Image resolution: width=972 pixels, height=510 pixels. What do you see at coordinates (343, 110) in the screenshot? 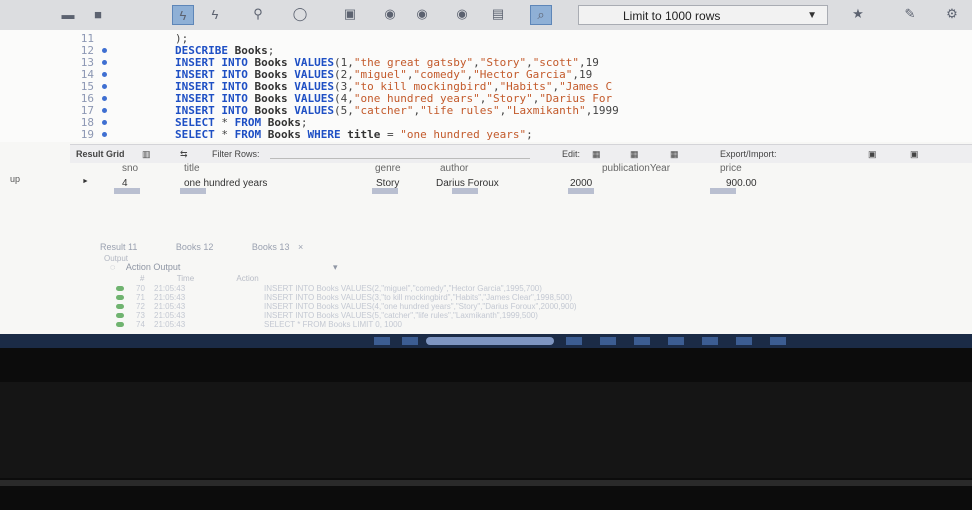
I see `code-token: (5,` at bounding box center [343, 110].